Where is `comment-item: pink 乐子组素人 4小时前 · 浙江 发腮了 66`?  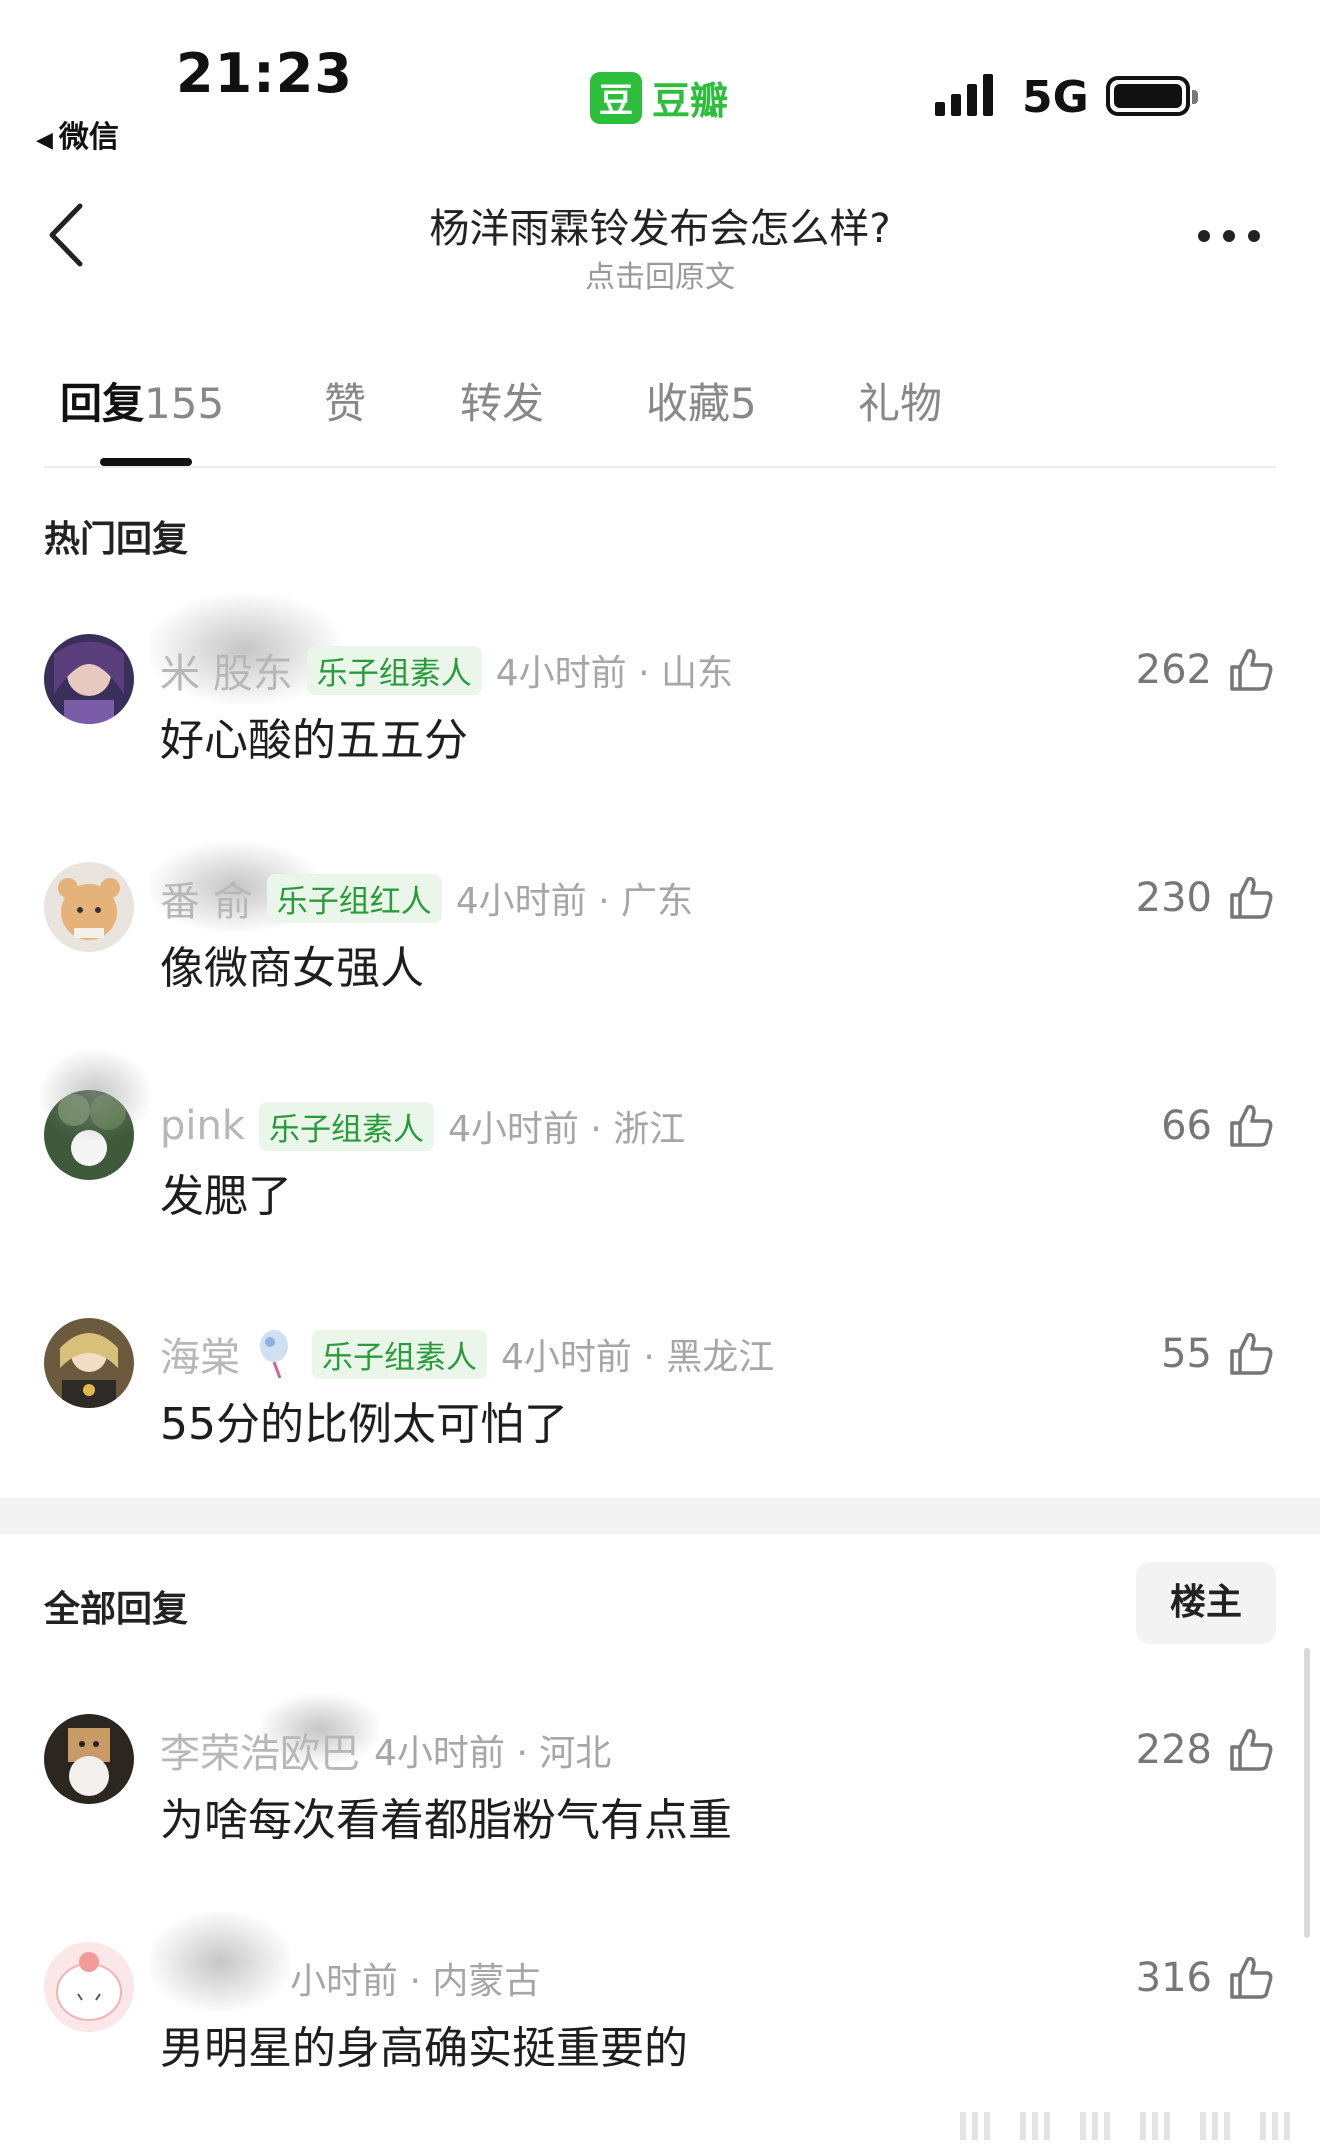
comment-item: pink 乐子组素人 4小时前 · 浙江 发腮了 66 is located at coordinates (660, 1160).